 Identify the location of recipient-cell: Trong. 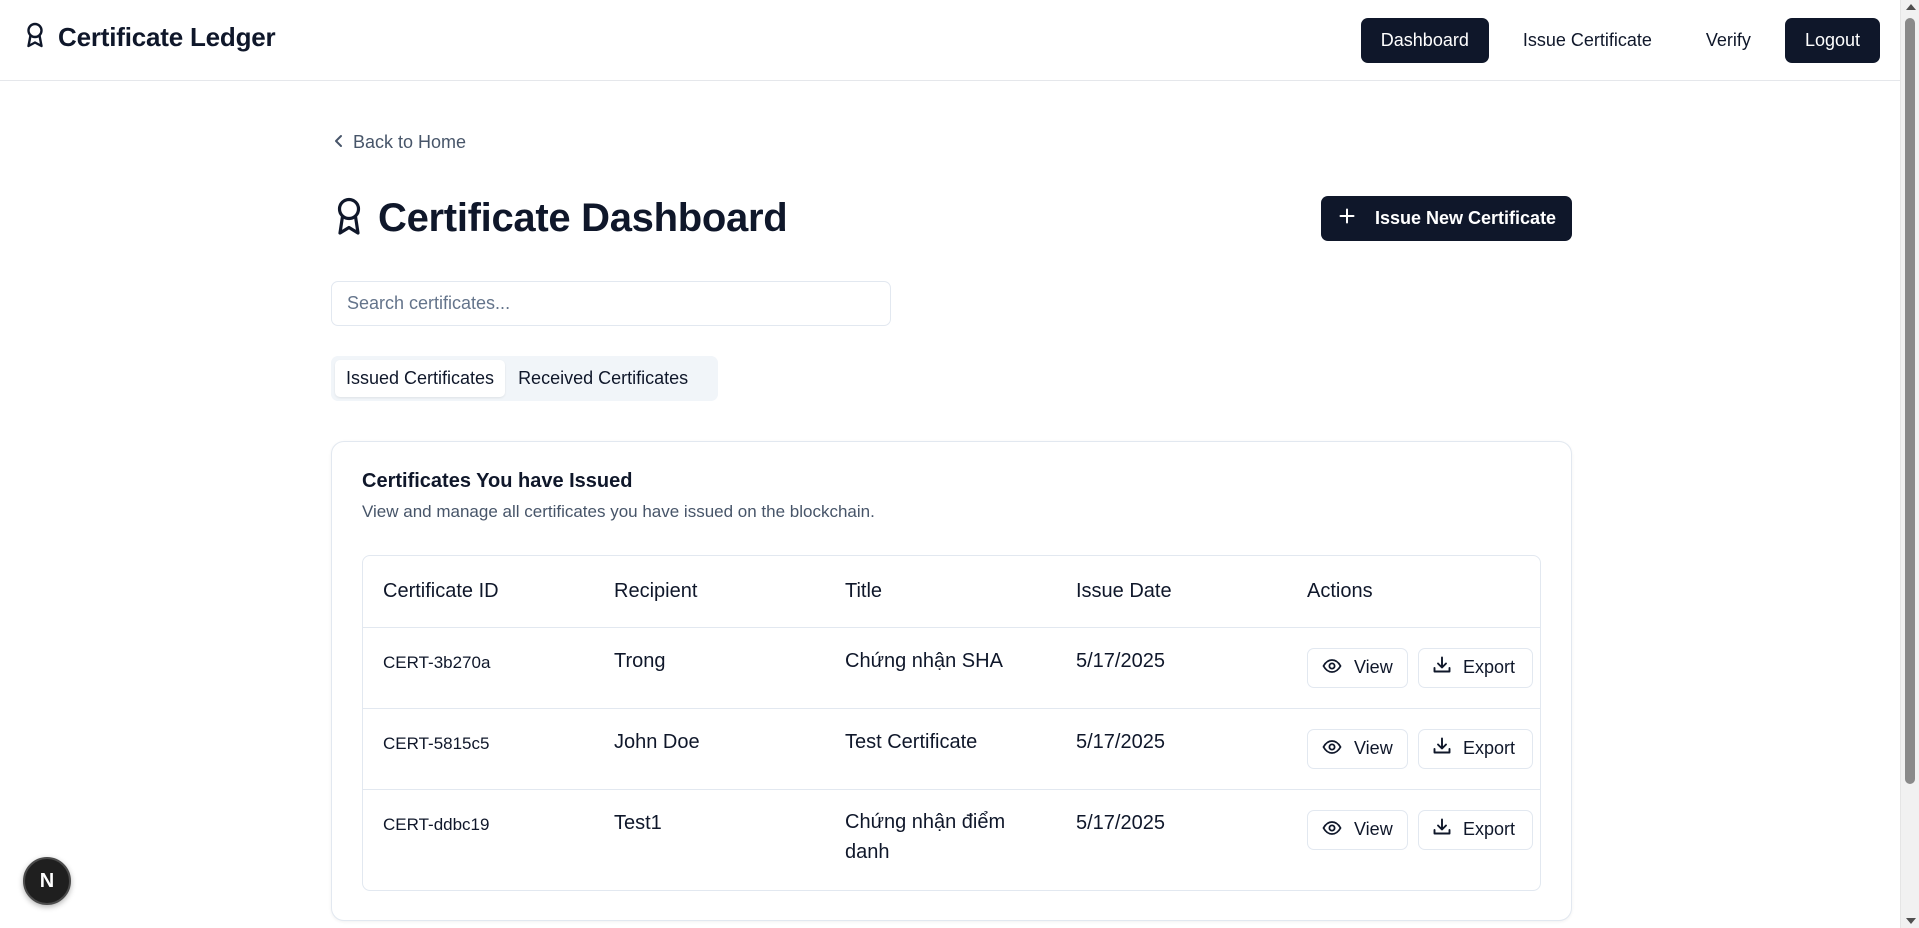
(709, 668).